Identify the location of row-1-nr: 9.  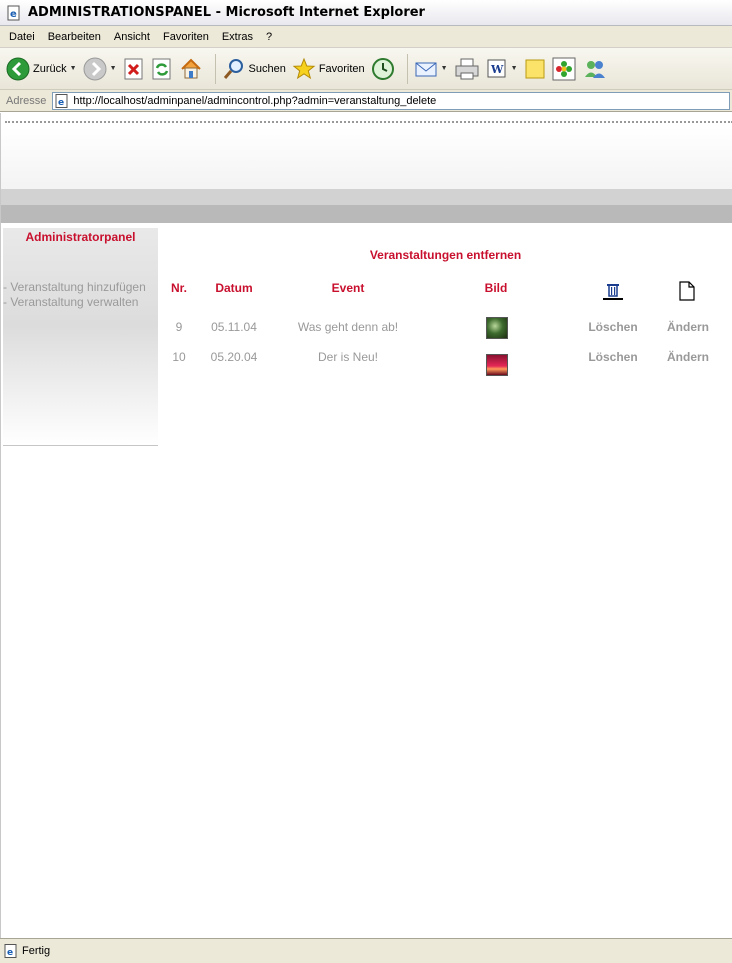
(179, 327).